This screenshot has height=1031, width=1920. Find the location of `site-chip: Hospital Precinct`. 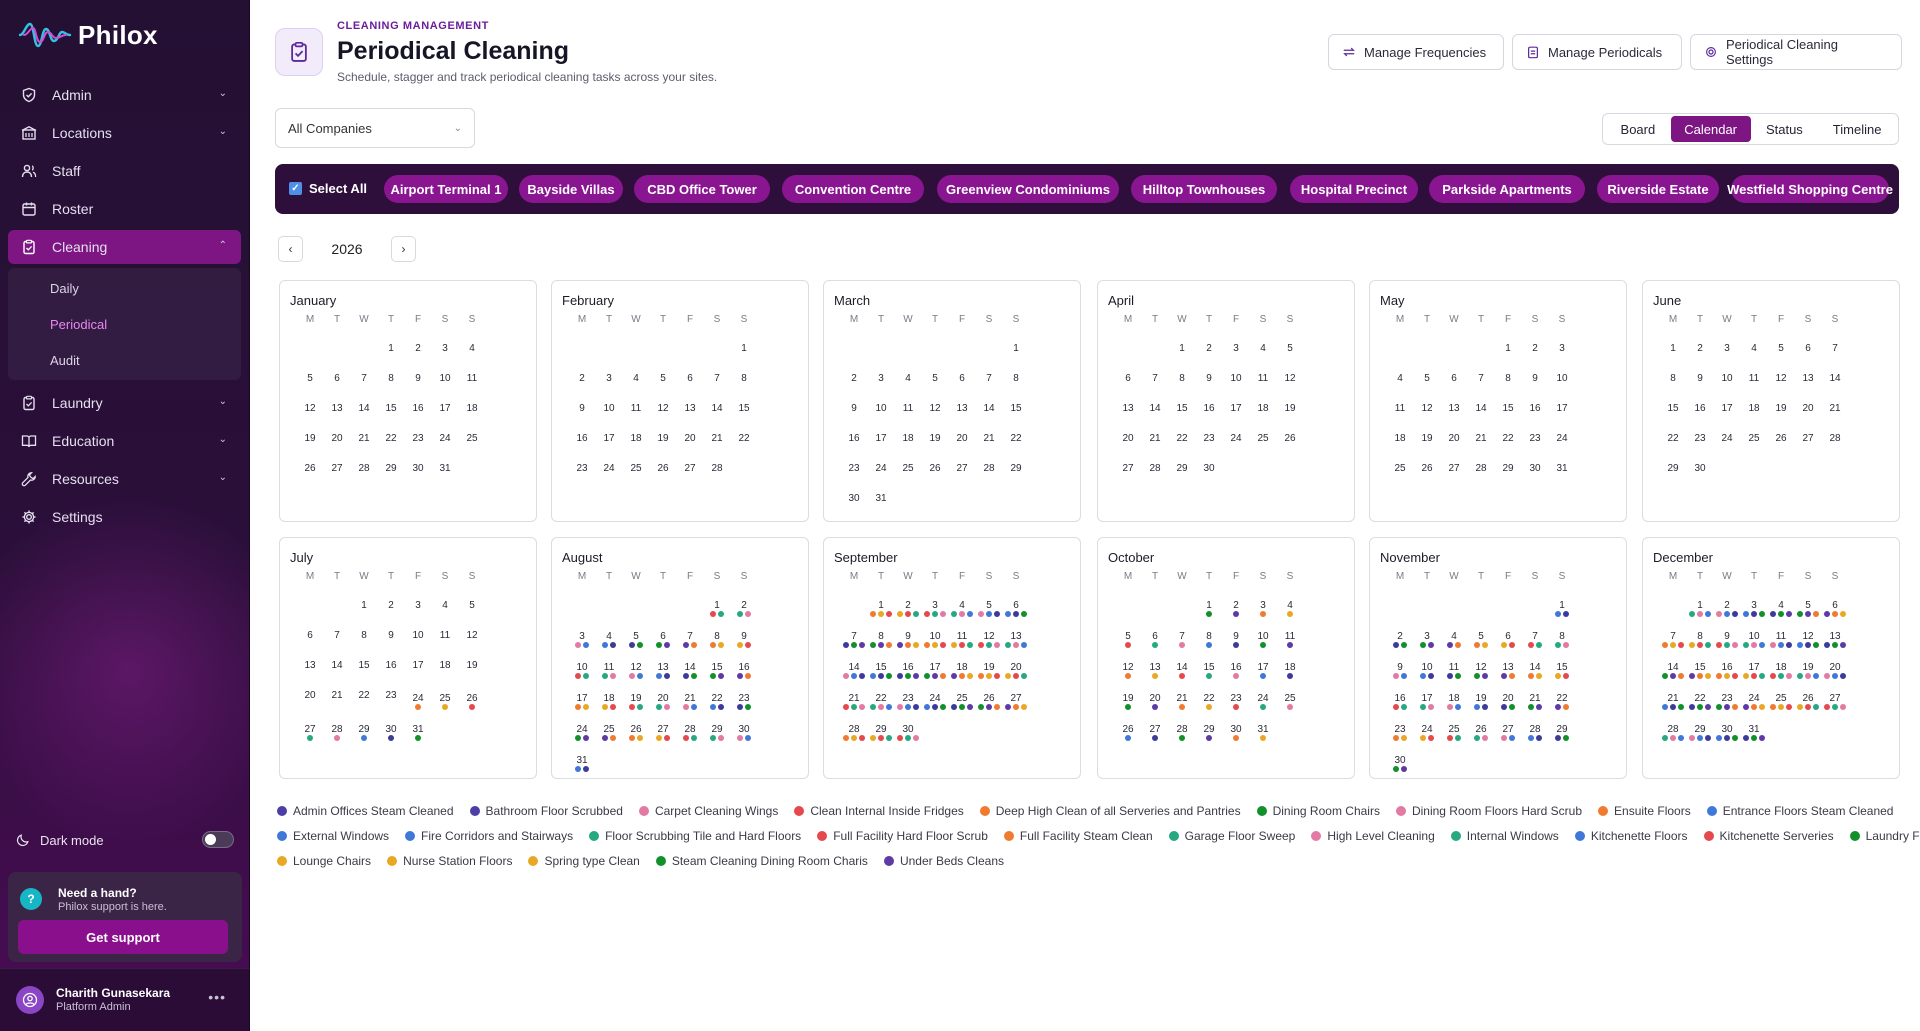

site-chip: Hospital Precinct is located at coordinates (1354, 189).